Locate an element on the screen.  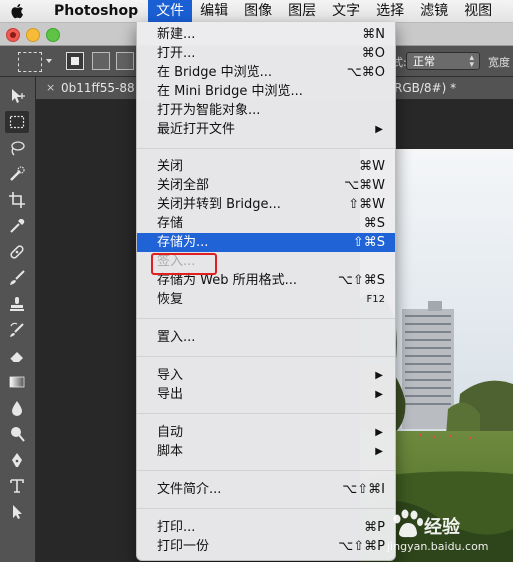
eraser-icon is located at coordinates (16, 357).